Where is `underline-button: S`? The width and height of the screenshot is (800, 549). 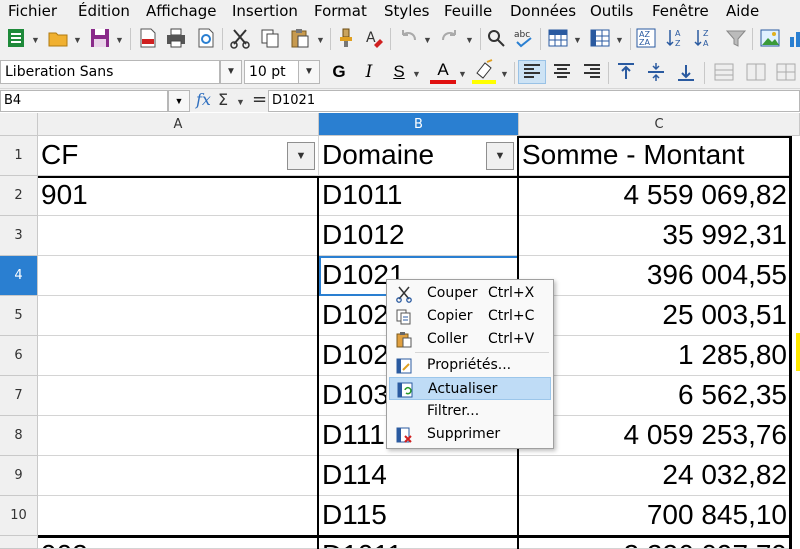
underline-button: S is located at coordinates (399, 72).